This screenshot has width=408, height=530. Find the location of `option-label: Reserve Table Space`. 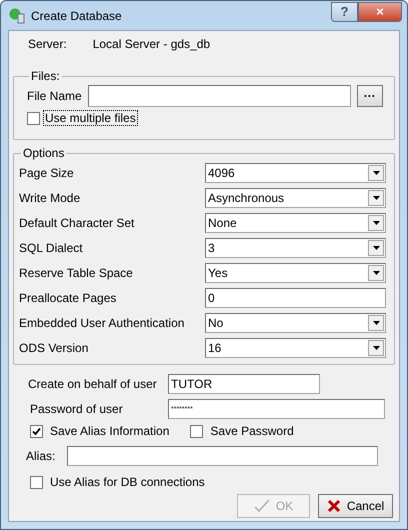

option-label: Reserve Table Space is located at coordinates (76, 273).